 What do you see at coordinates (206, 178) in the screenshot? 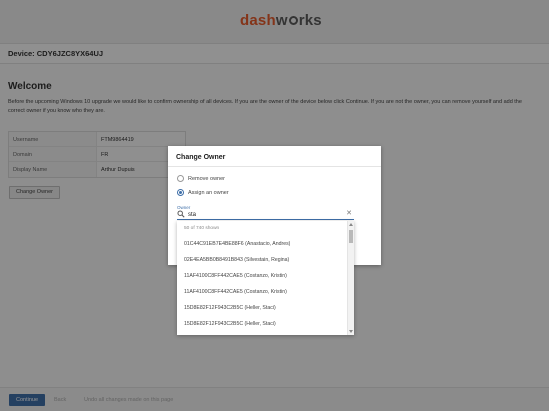
I see `remove-owner-label: Remove owner` at bounding box center [206, 178].